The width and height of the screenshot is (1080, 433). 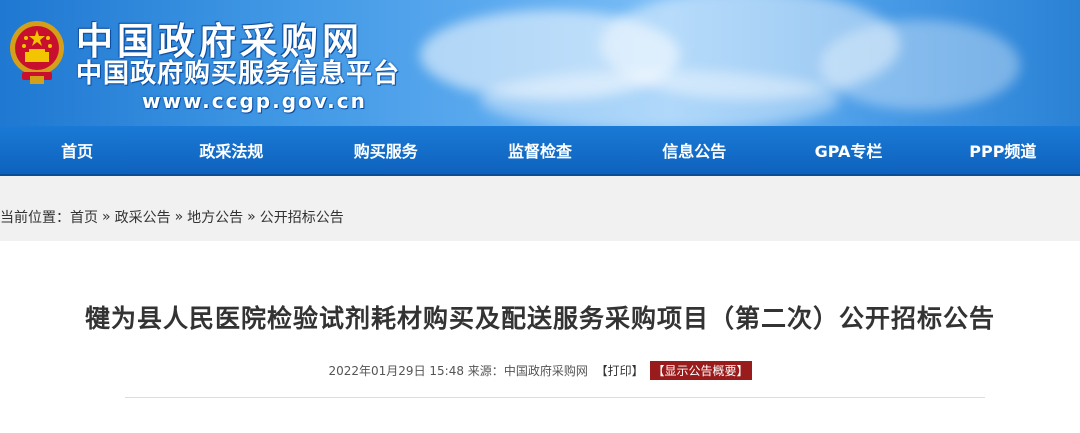 I want to click on site-title: 中国政府采购网, so click(x=219, y=41).